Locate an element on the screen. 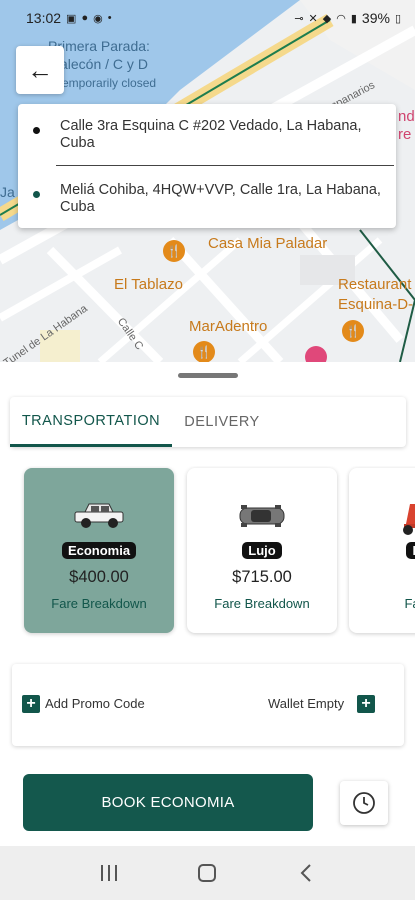  vehicle-name: Economia is located at coordinates (99, 551).